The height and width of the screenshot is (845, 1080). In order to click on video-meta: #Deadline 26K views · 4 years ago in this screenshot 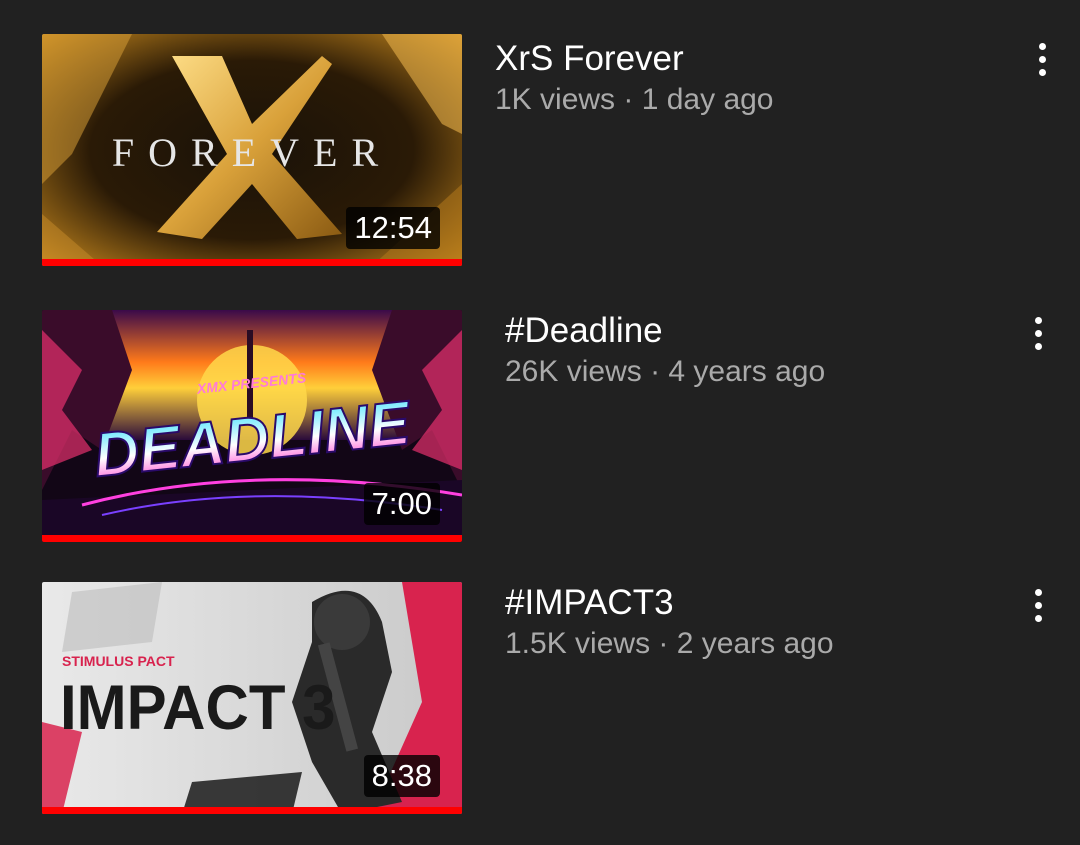, I will do `click(665, 351)`.